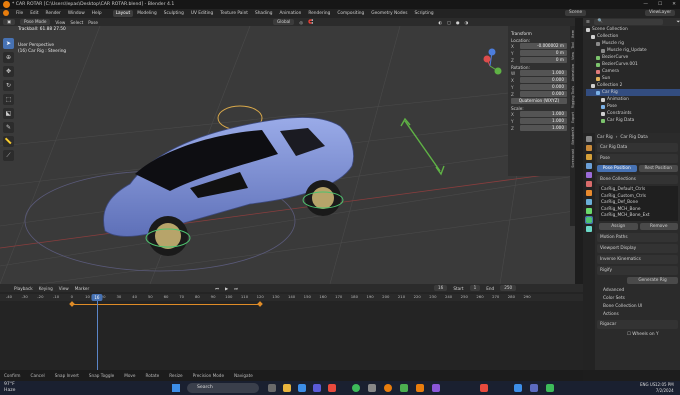 The image size is (680, 395). Describe the element at coordinates (573, 34) in the screenshot. I see `ntab-item: Item` at that location.